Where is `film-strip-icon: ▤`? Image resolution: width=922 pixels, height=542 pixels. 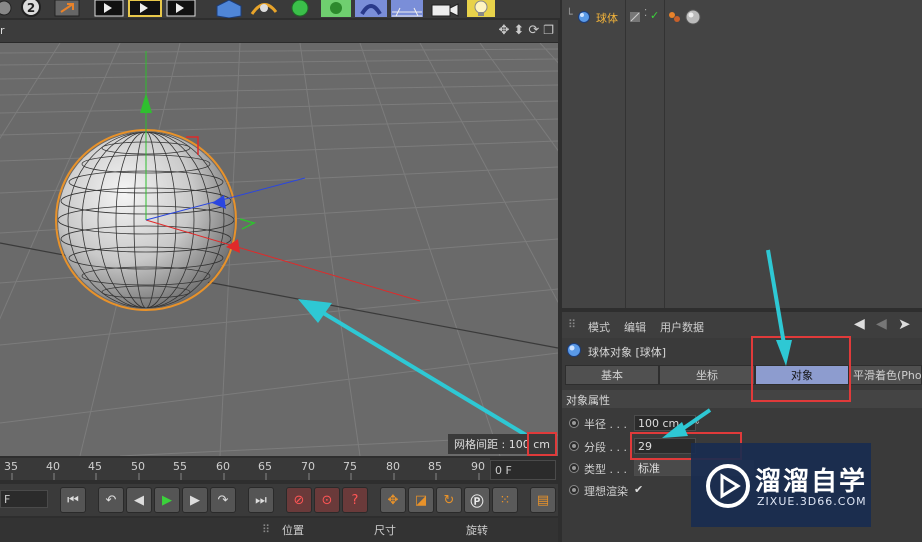 film-strip-icon: ▤ is located at coordinates (543, 500).